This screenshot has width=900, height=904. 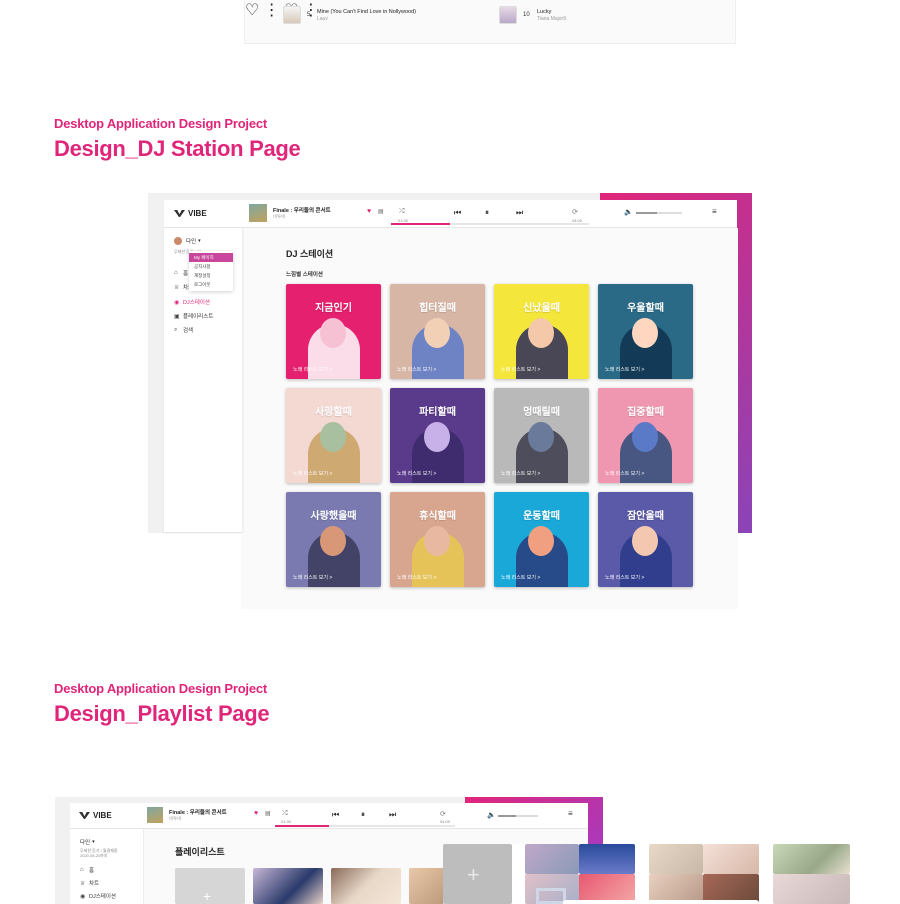 I want to click on dj-station-card: 신났을때 노래 리스트 보기 >, so click(x=541, y=331).